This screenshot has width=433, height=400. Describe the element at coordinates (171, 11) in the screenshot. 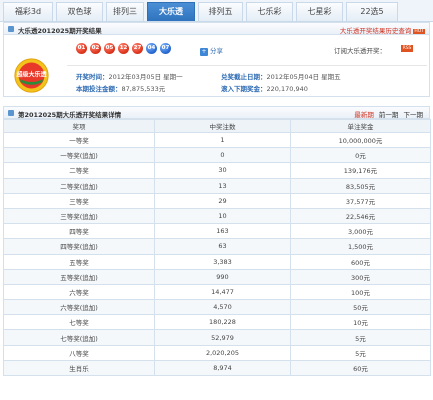

I see `tab-3: 大乐透` at that location.